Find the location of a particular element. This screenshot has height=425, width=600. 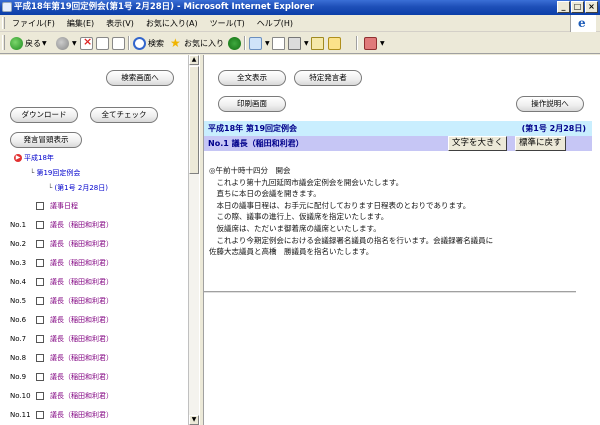

print-screen-button: 印刷画面 is located at coordinates (252, 104).